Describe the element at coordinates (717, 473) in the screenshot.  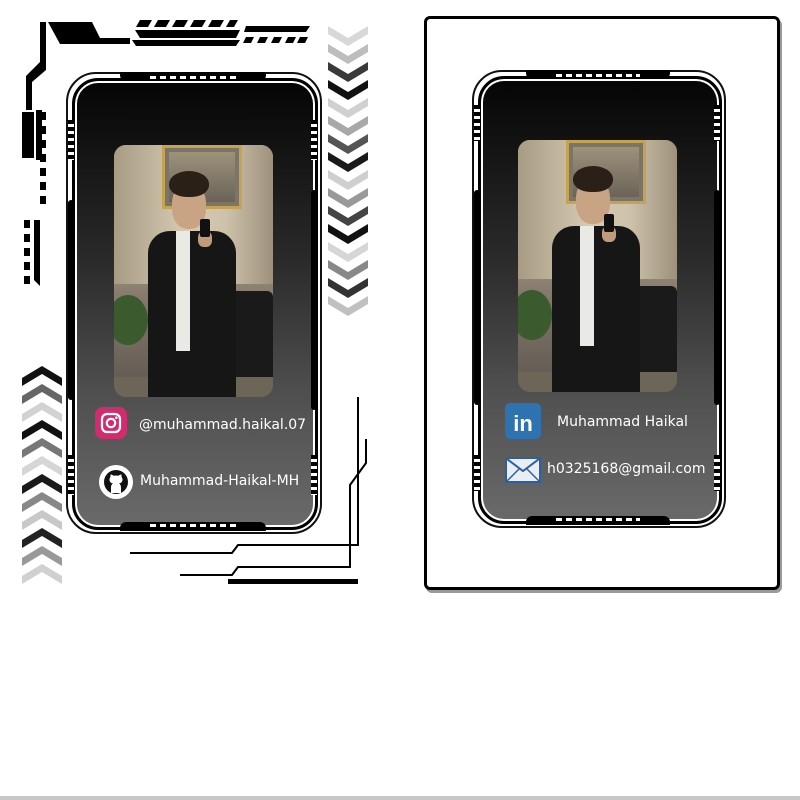
I see `right-card-ticks-br` at that location.